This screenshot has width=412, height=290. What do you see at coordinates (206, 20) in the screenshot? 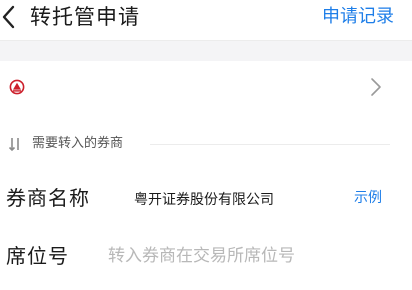
I see `top-nav-bar: 转托管申请 申请记录` at bounding box center [206, 20].